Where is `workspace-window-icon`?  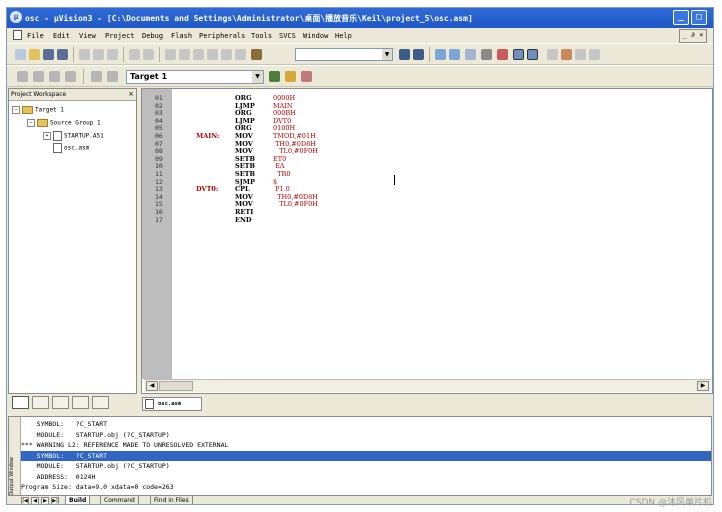
workspace-window-icon is located at coordinates (518, 54).